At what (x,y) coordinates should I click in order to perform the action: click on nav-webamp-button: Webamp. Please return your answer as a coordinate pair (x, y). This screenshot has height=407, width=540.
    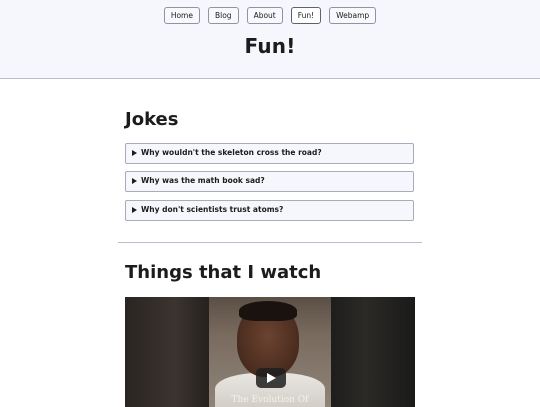
    Looking at the image, I should click on (353, 15).